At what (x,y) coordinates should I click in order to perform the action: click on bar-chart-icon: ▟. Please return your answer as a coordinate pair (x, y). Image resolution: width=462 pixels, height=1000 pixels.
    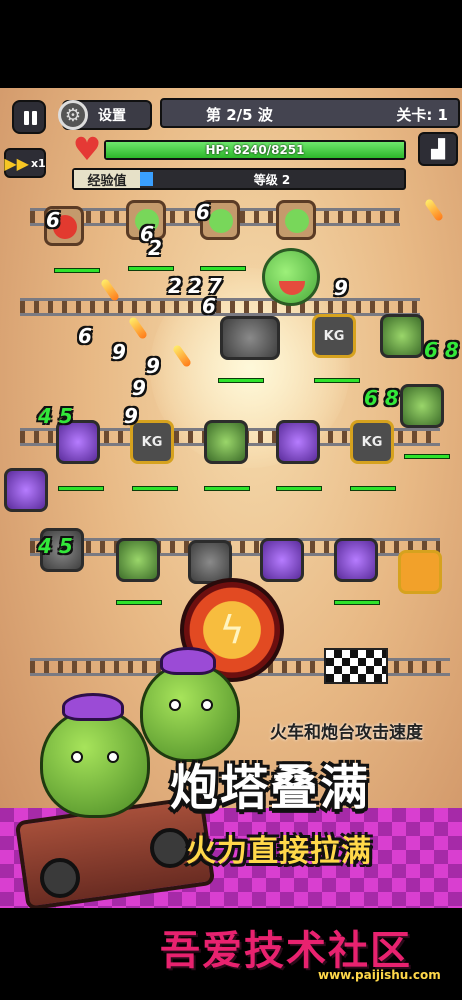
    Looking at the image, I should click on (438, 149).